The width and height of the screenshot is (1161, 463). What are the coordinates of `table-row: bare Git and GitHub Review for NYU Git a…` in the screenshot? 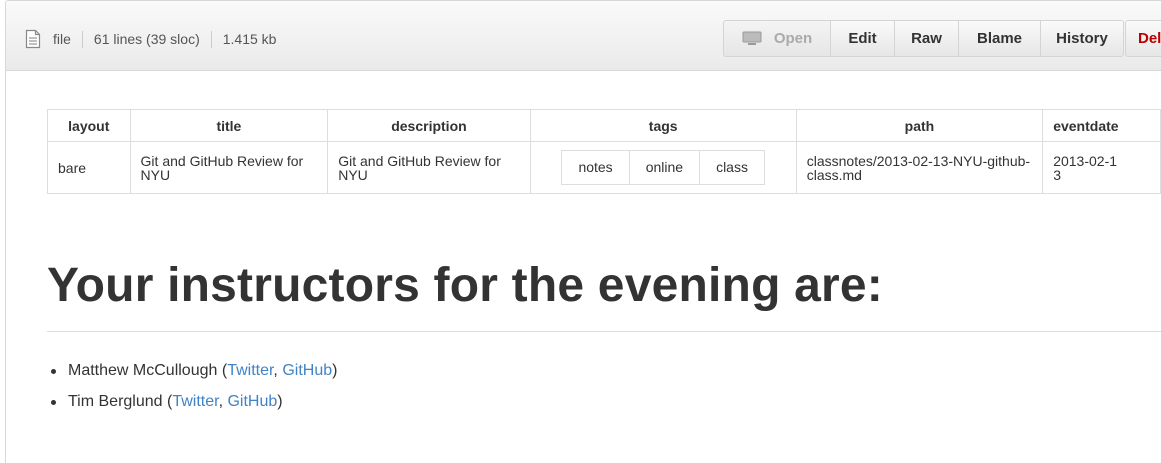 It's located at (604, 167).